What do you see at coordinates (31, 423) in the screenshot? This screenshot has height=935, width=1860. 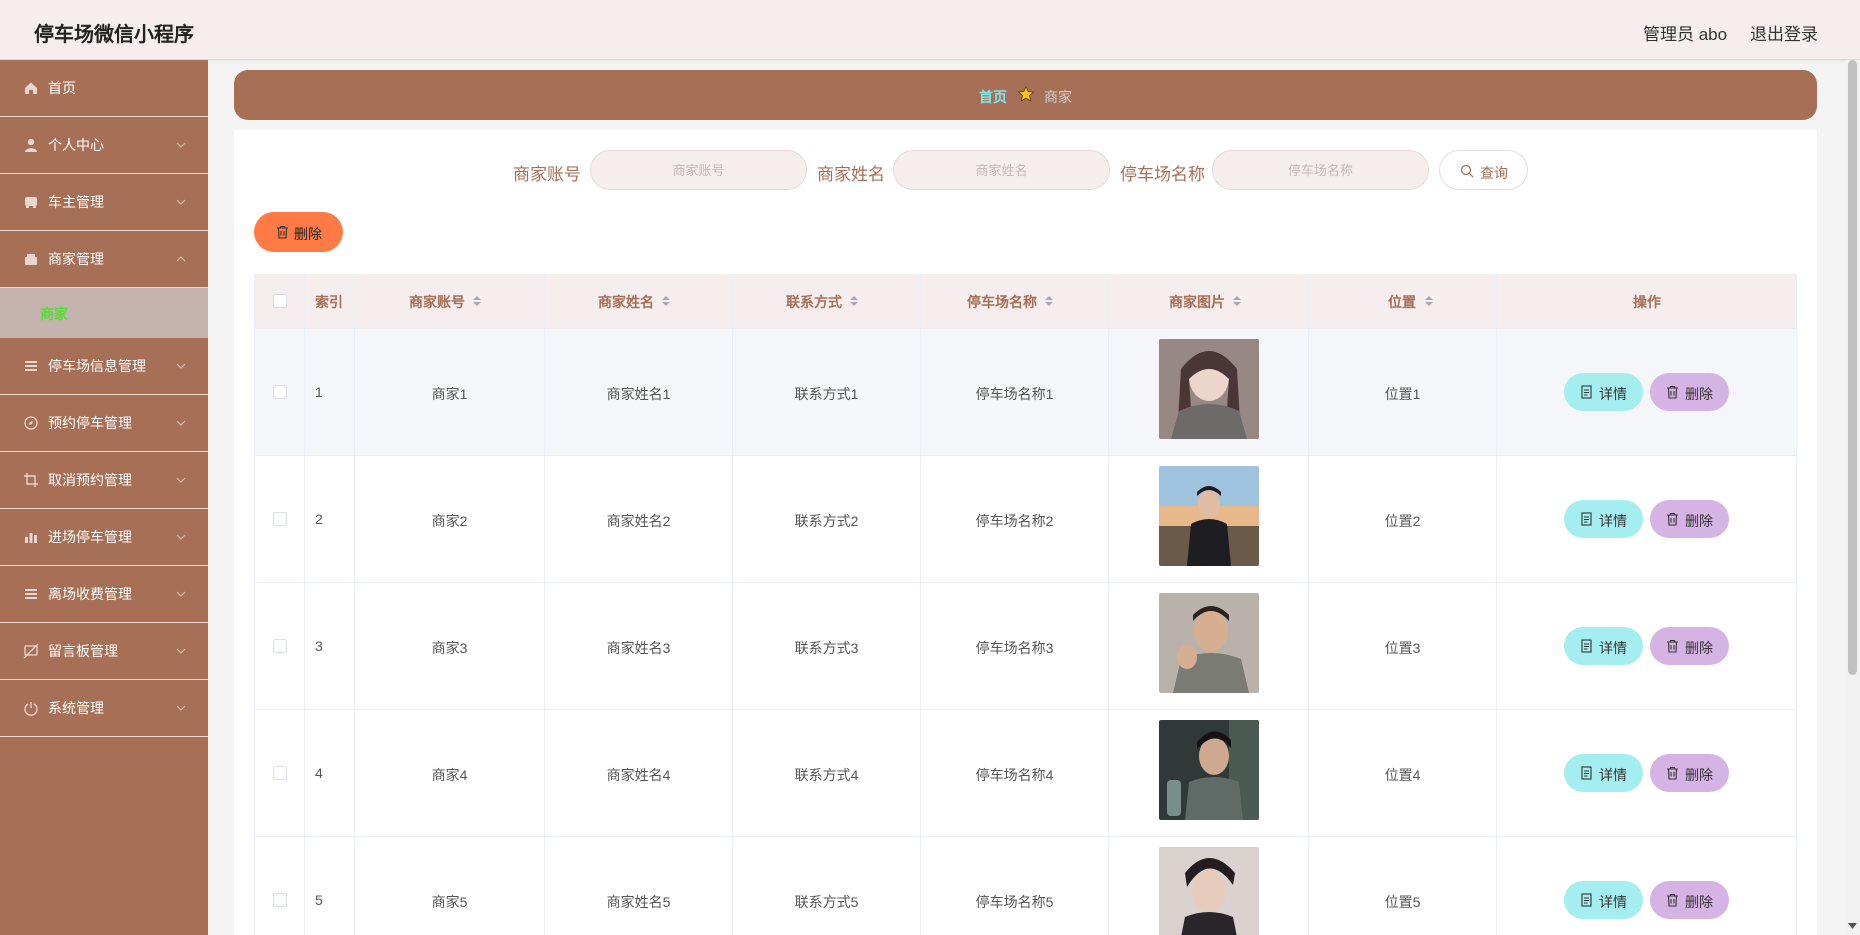 I see `compass-icon` at bounding box center [31, 423].